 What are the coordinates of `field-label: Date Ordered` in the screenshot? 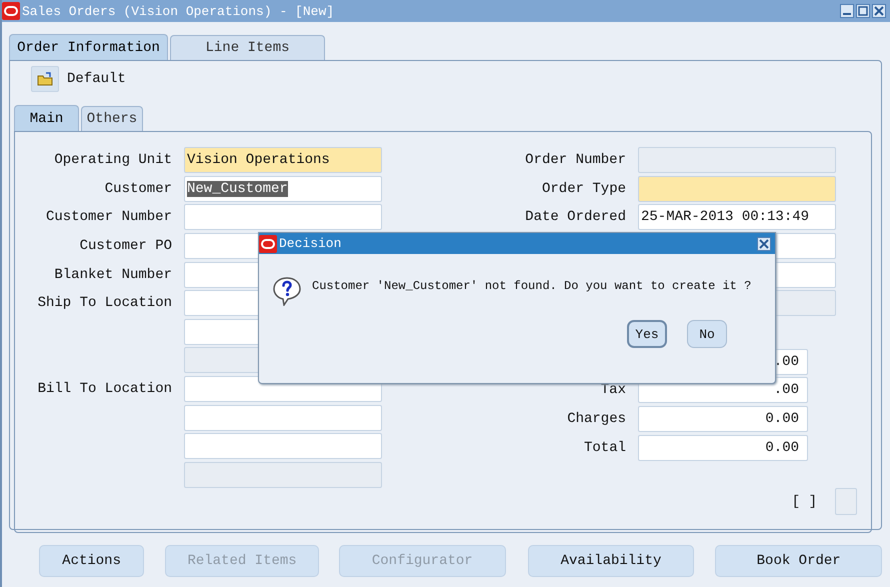 It's located at (575, 217).